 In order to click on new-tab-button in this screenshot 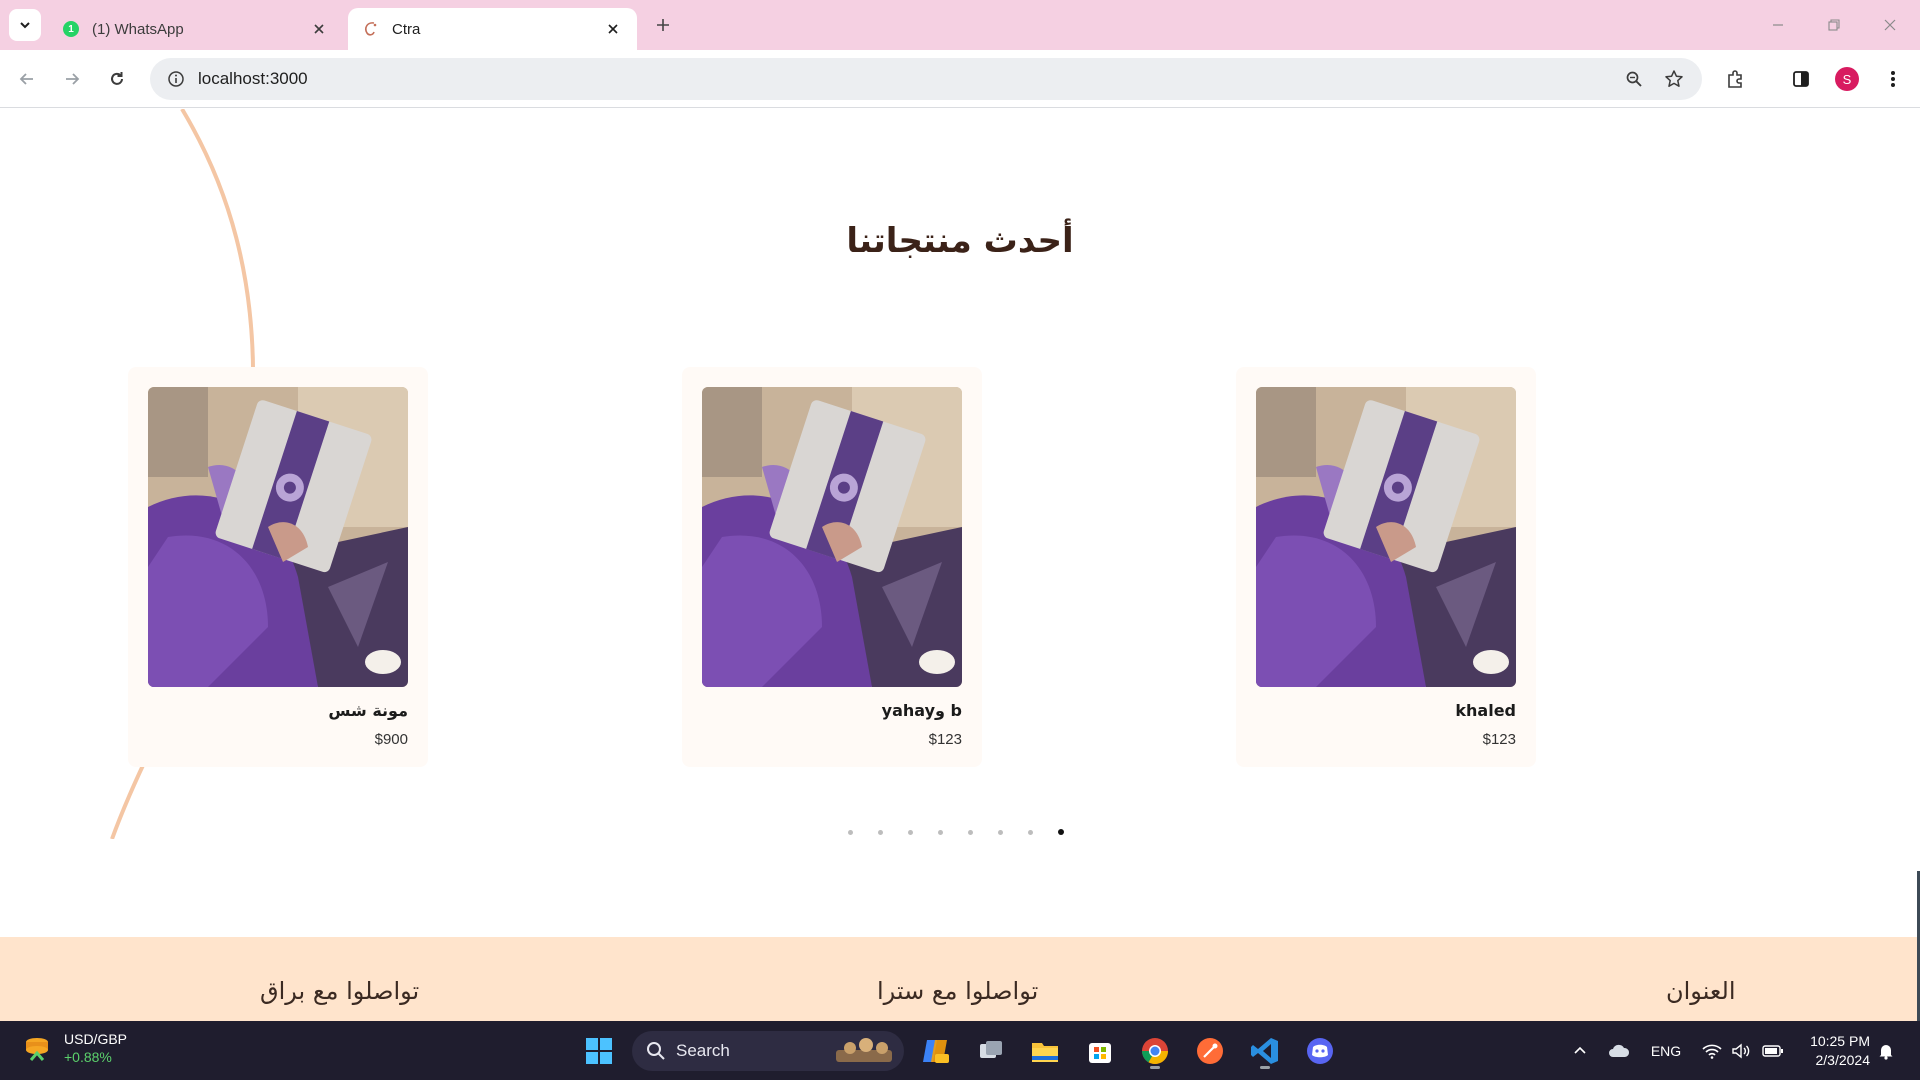, I will do `click(663, 25)`.